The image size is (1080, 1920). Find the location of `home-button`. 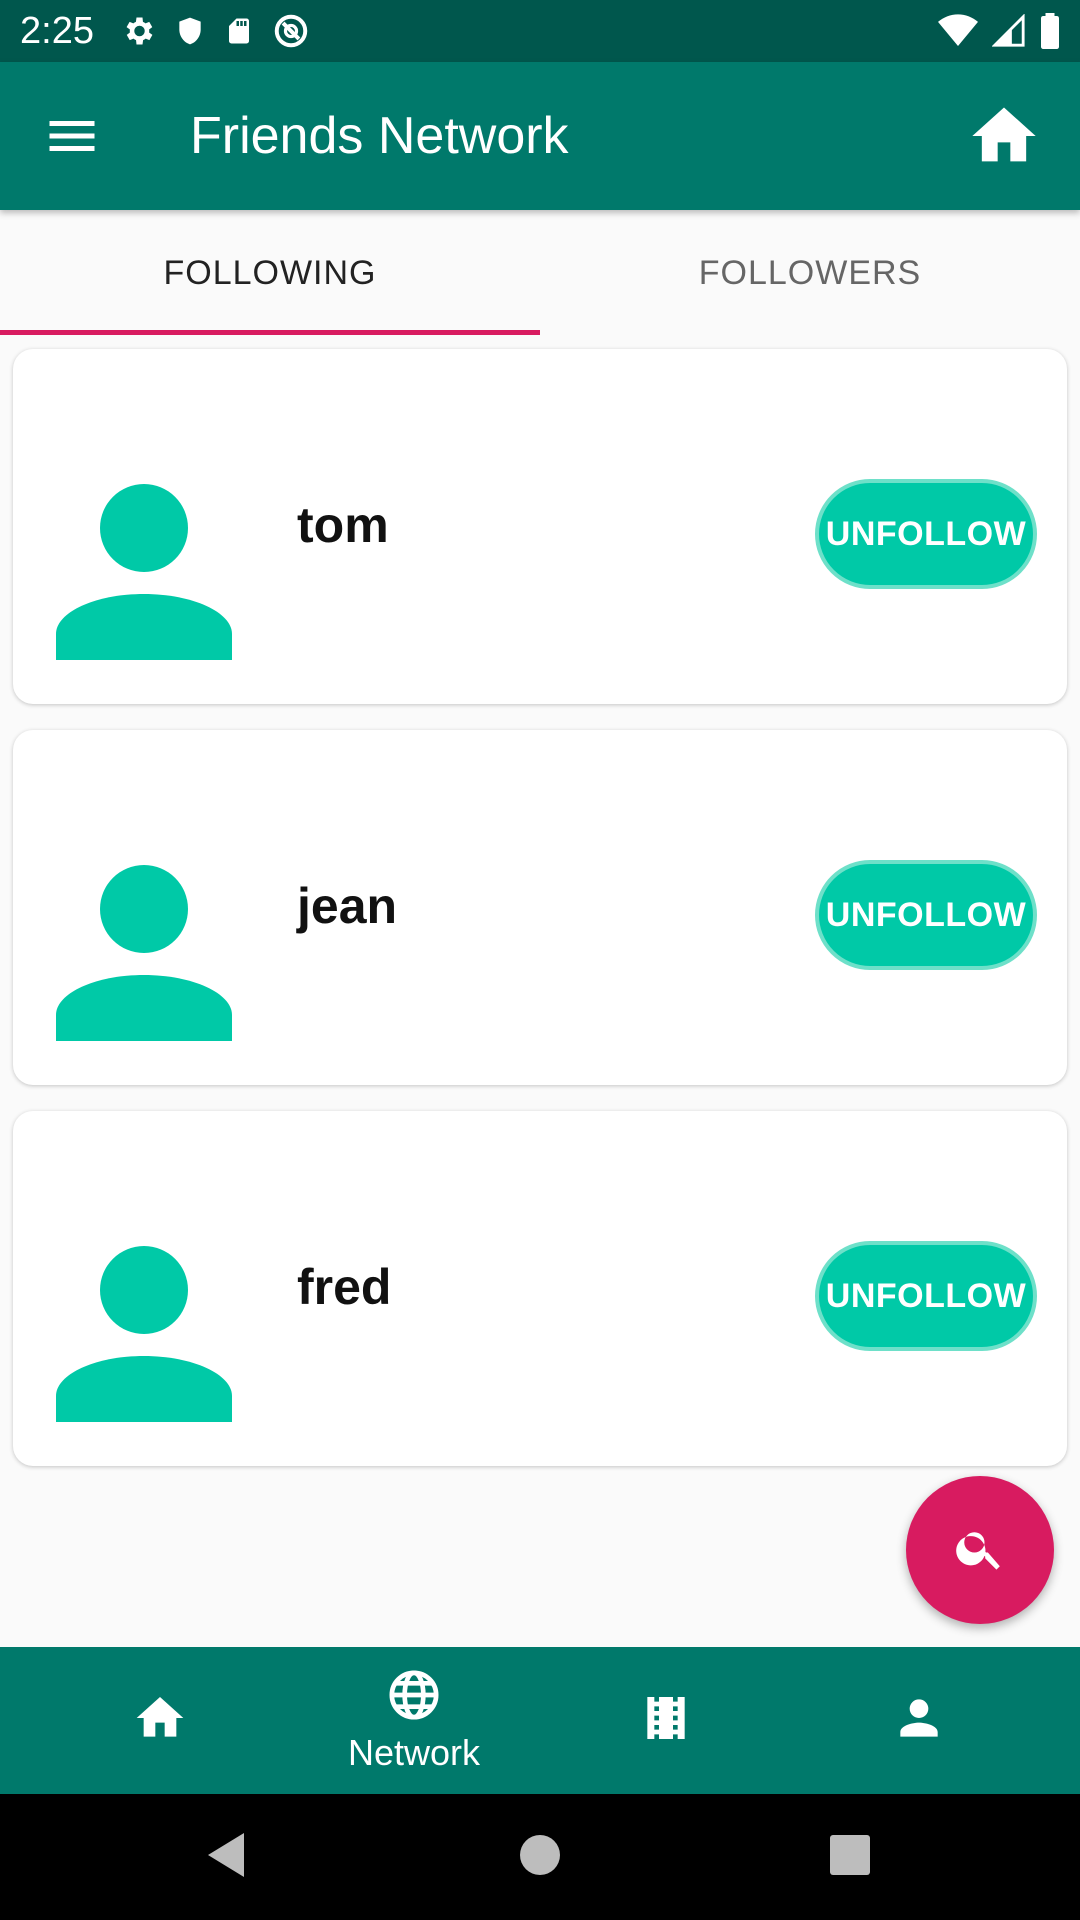

home-button is located at coordinates (1004, 136).